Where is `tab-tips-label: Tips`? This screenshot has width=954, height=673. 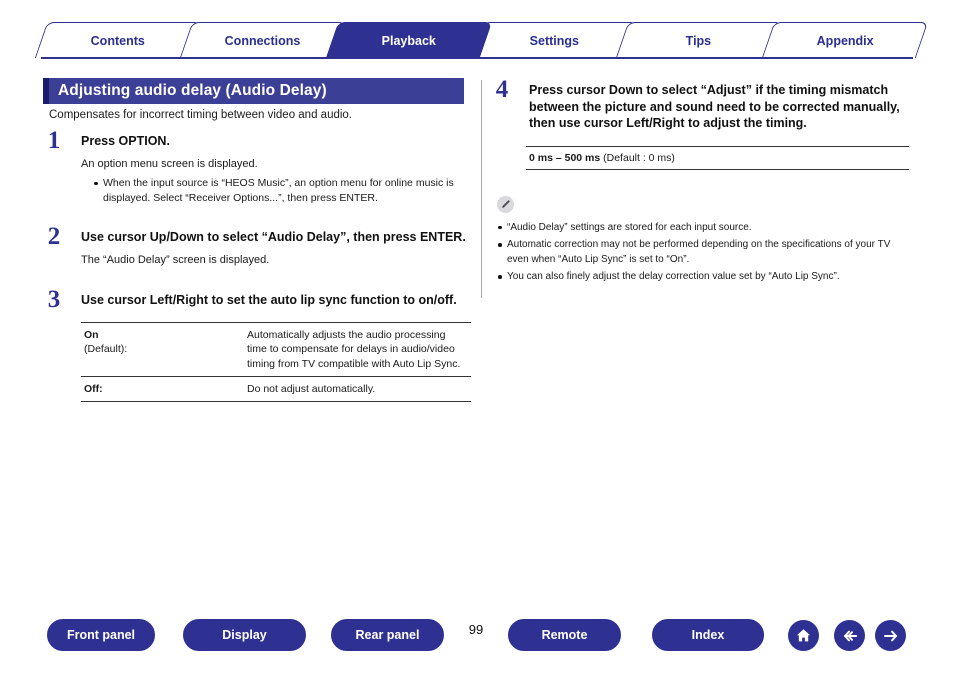 tab-tips-label: Tips is located at coordinates (699, 40).